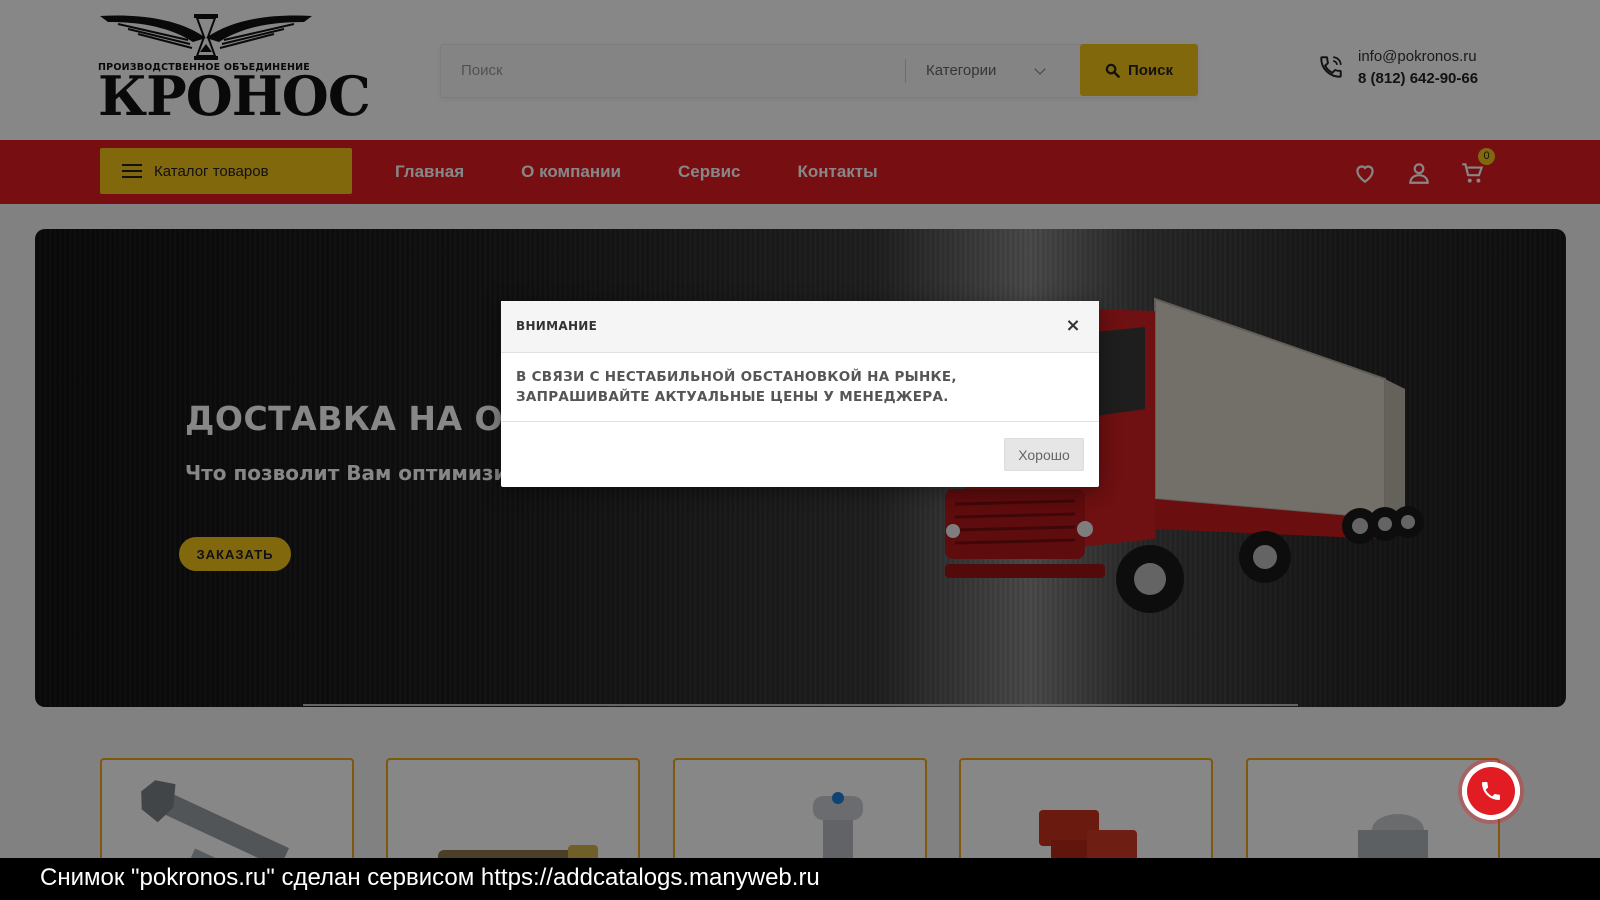 The width and height of the screenshot is (1600, 900). I want to click on call-icon, so click(1491, 791).